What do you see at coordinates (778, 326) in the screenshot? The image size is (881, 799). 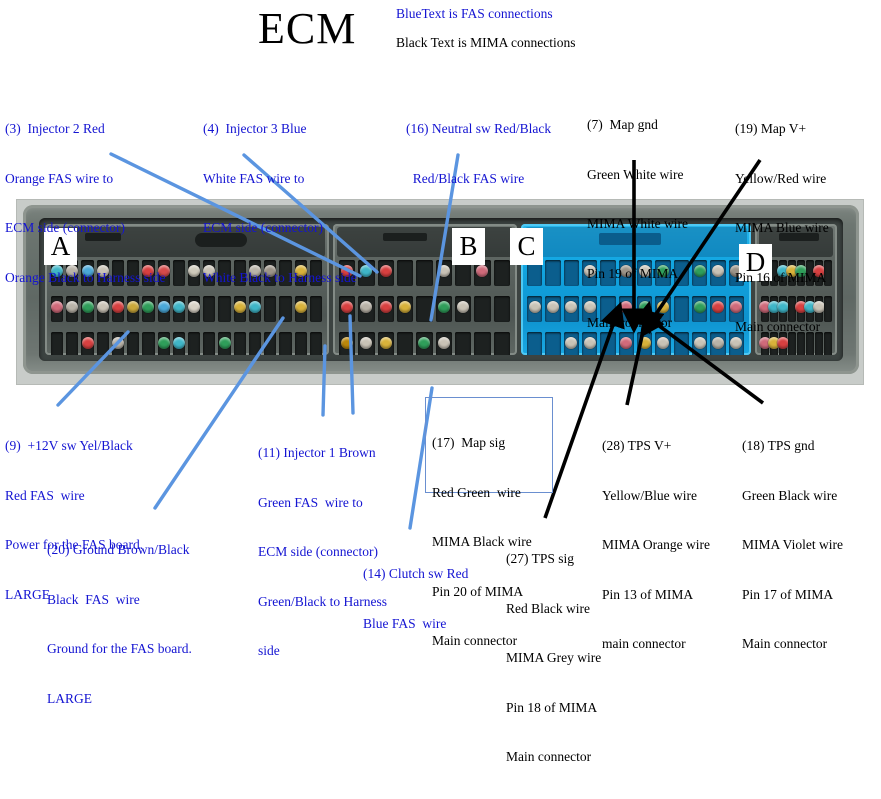 I see `note-19-line-5: Main connector` at bounding box center [778, 326].